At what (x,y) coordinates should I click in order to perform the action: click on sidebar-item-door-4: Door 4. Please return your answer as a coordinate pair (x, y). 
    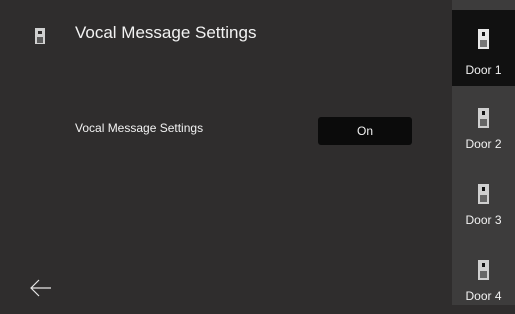
    Looking at the image, I should click on (483, 276).